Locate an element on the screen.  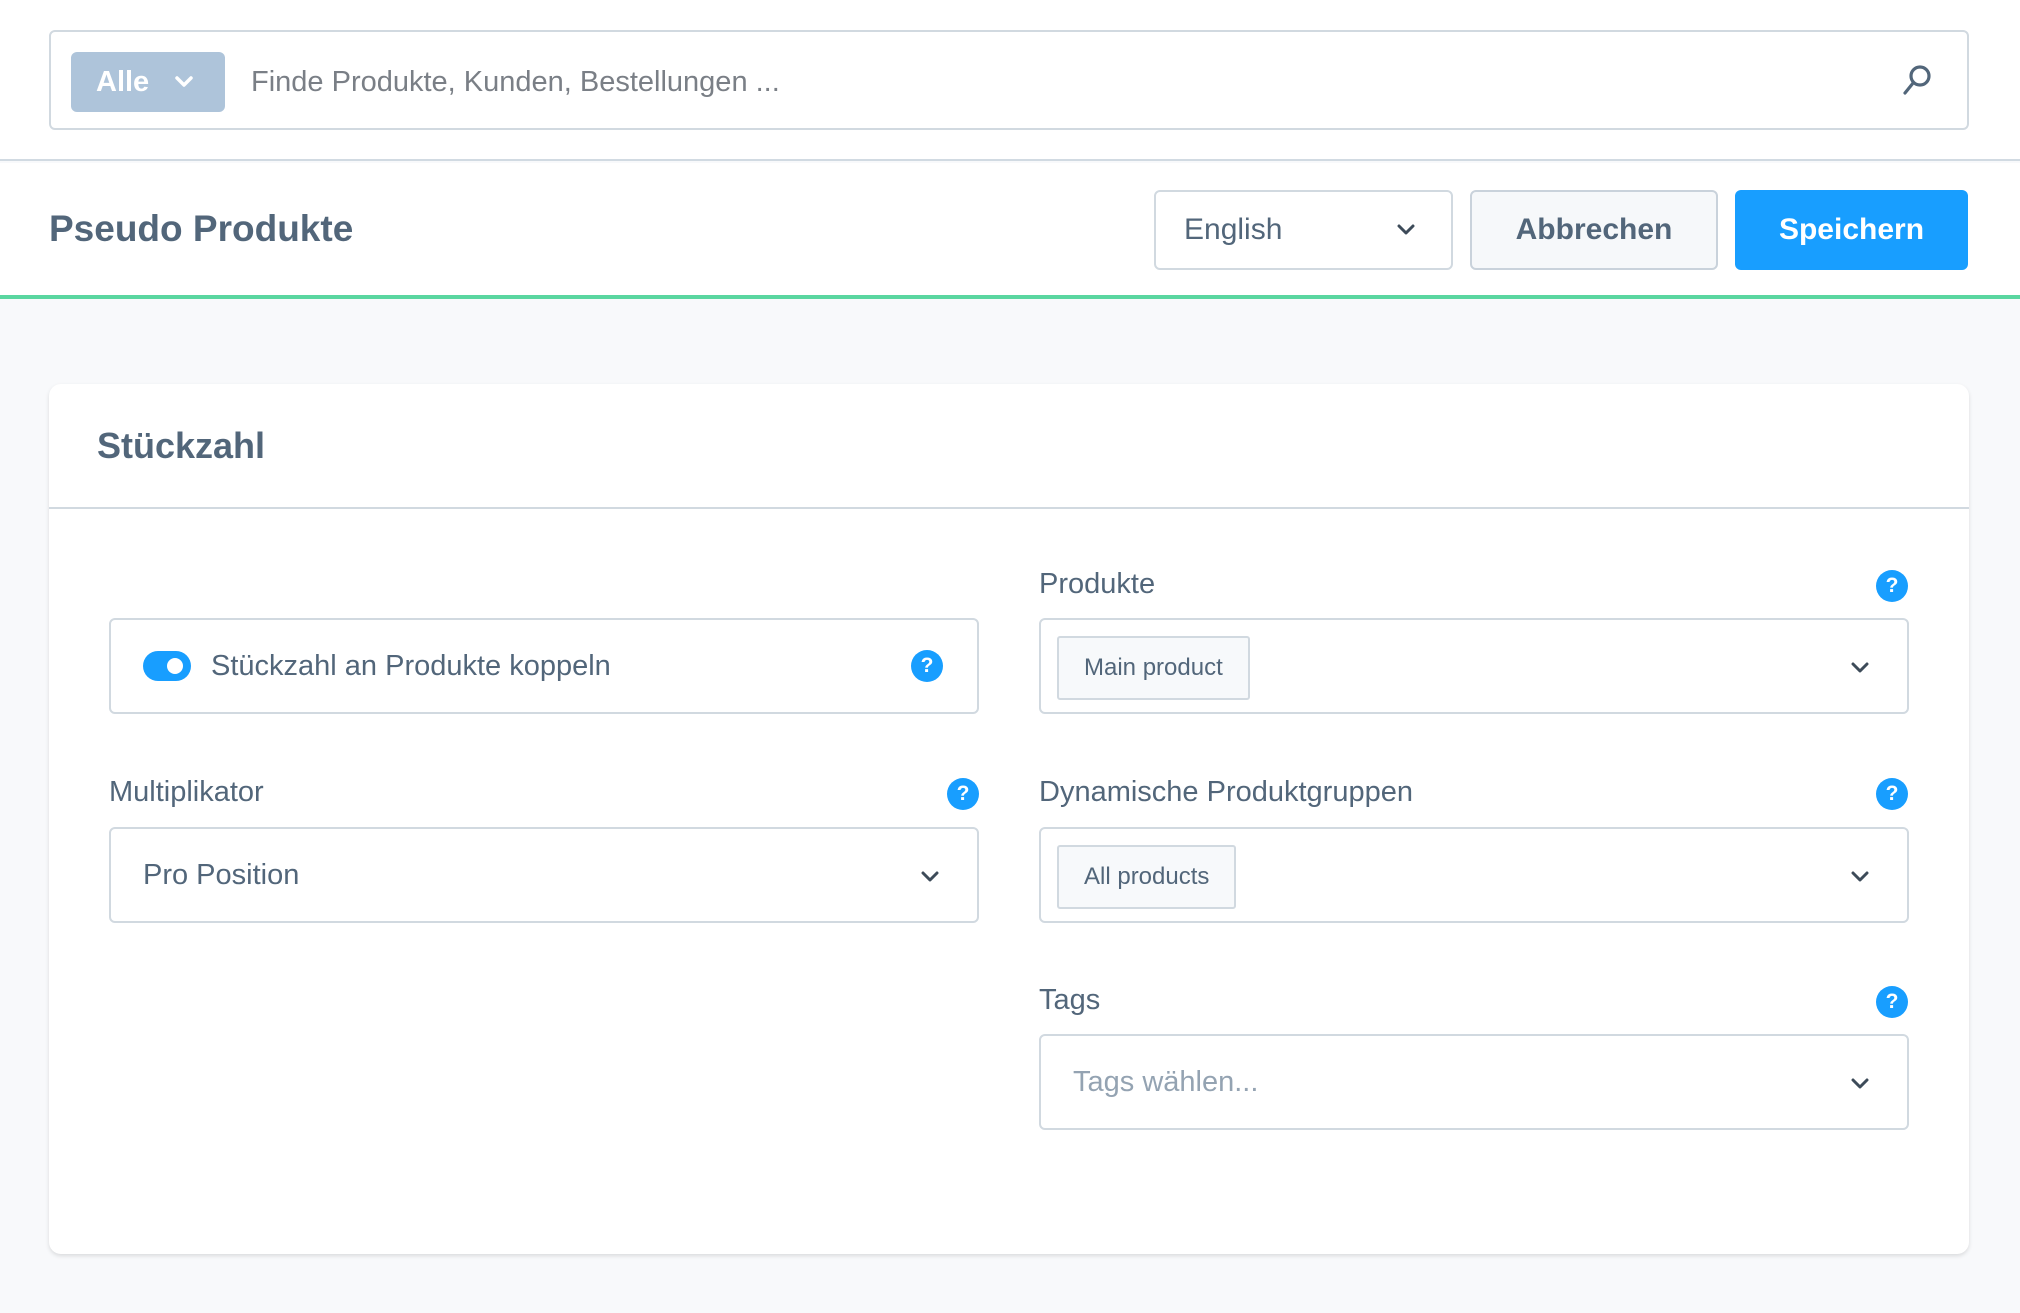
language-select-value: English is located at coordinates (1233, 229).